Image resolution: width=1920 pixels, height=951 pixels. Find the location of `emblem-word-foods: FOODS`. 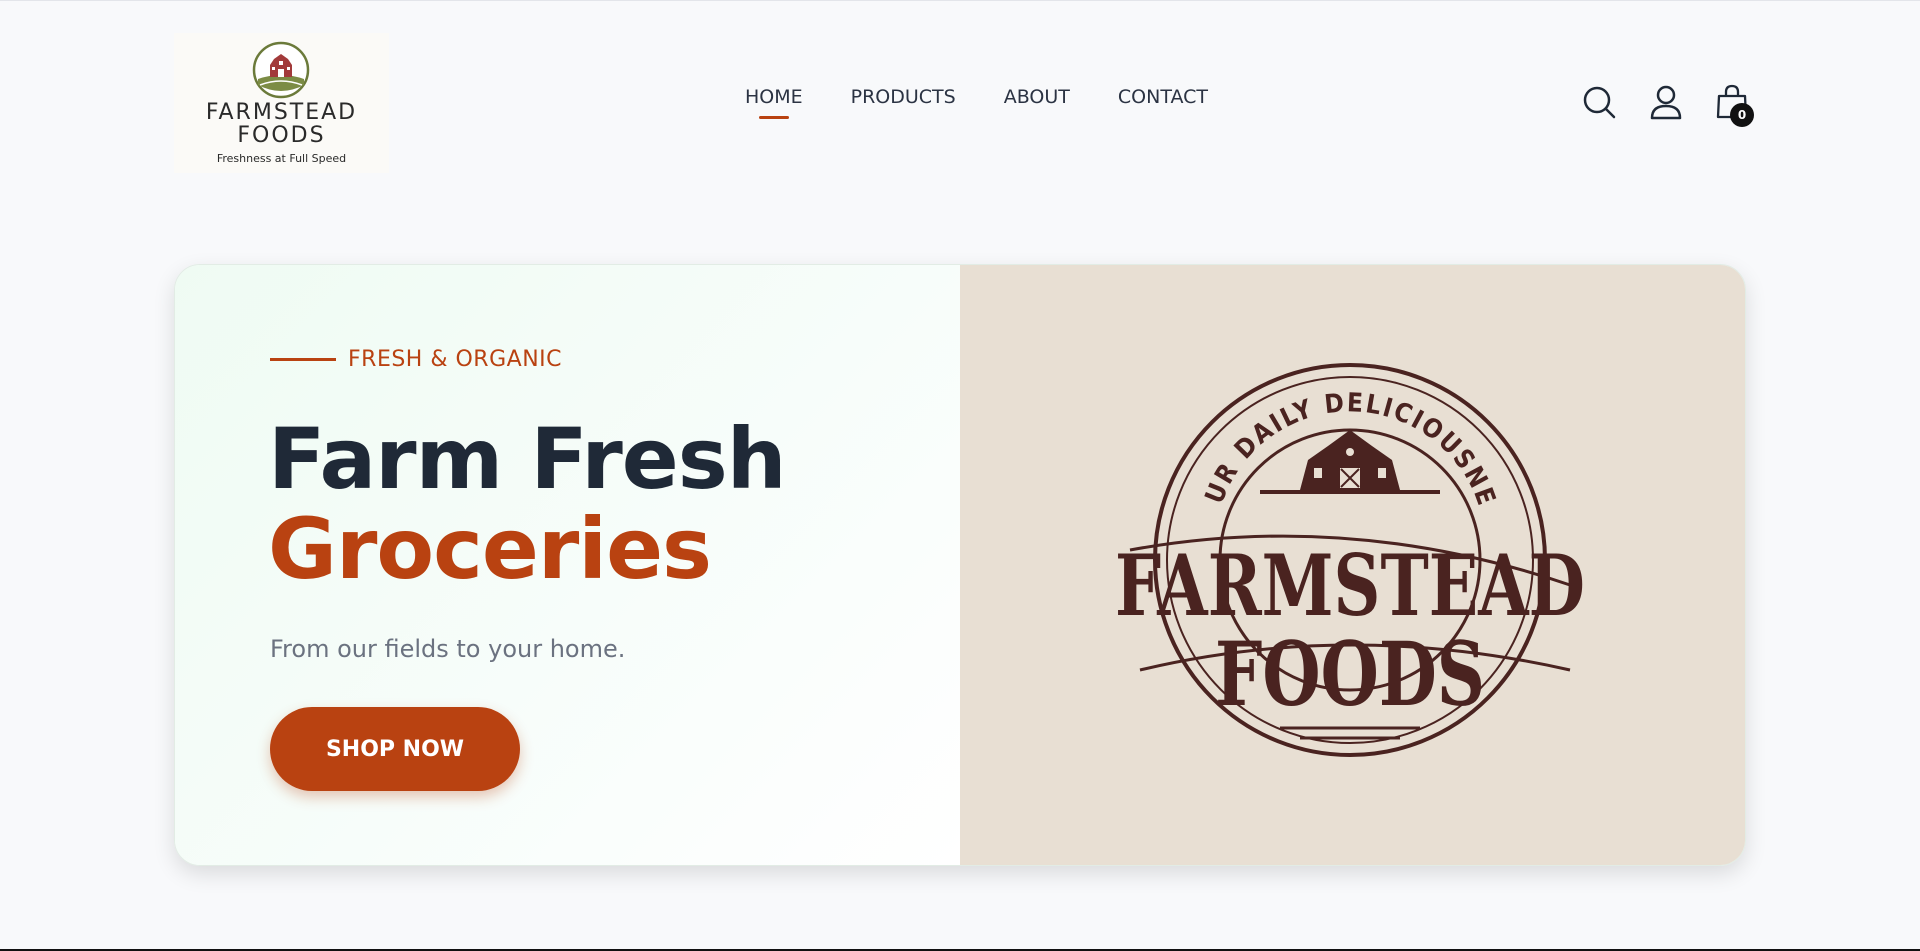

emblem-word-foods: FOODS is located at coordinates (1350, 674).